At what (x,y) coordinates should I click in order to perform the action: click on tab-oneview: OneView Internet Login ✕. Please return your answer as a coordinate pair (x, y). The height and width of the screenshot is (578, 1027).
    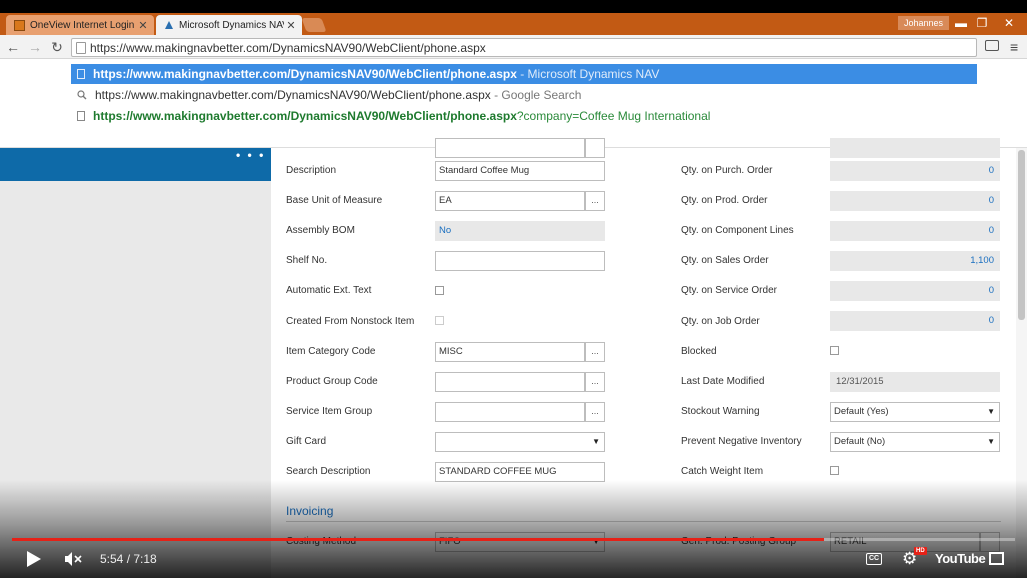
    Looking at the image, I should click on (80, 25).